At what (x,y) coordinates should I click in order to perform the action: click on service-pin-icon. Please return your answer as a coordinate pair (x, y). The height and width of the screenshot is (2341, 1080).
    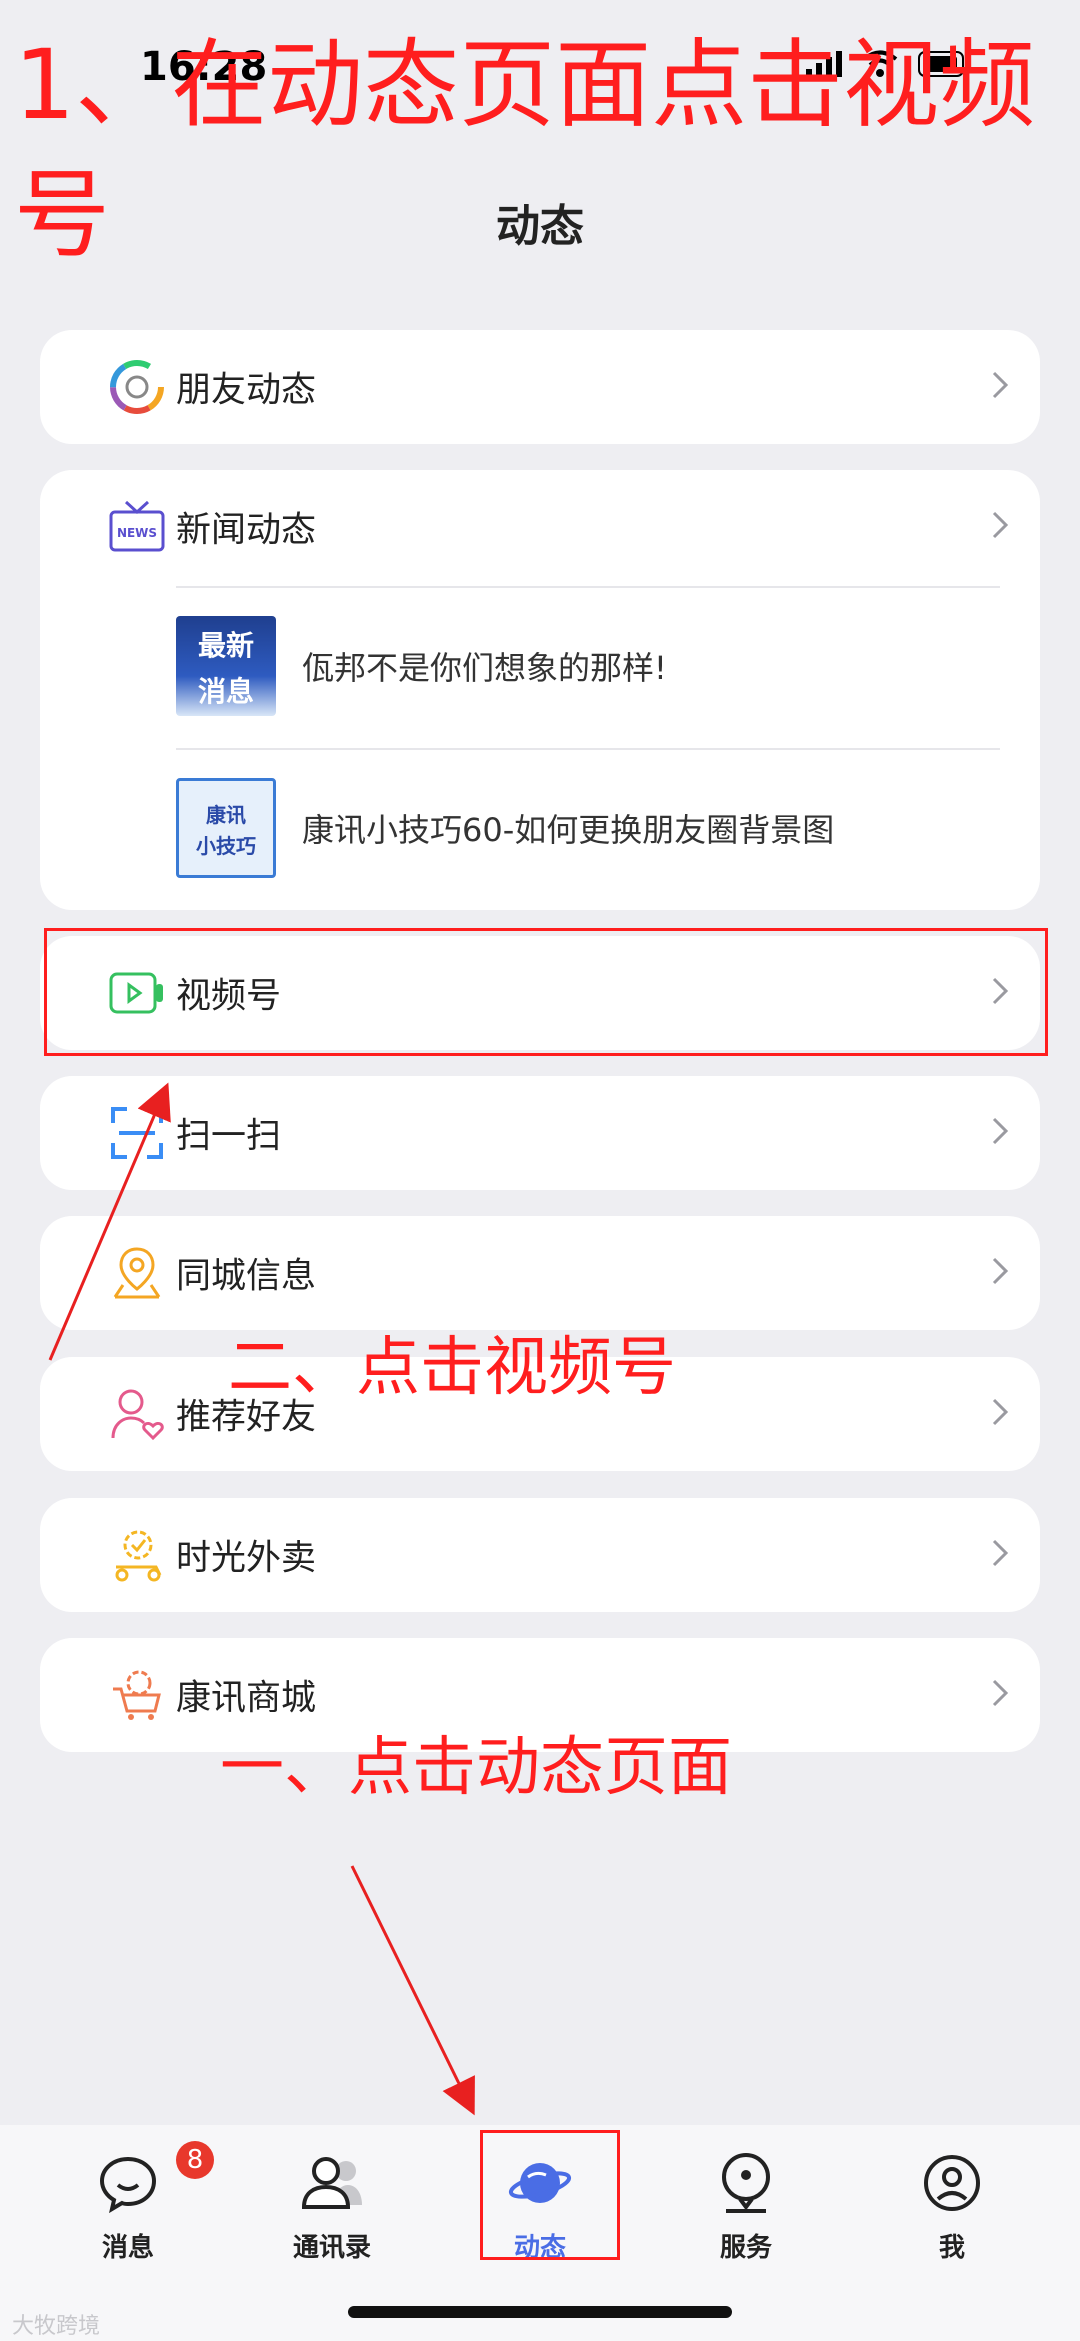
    Looking at the image, I should click on (746, 2183).